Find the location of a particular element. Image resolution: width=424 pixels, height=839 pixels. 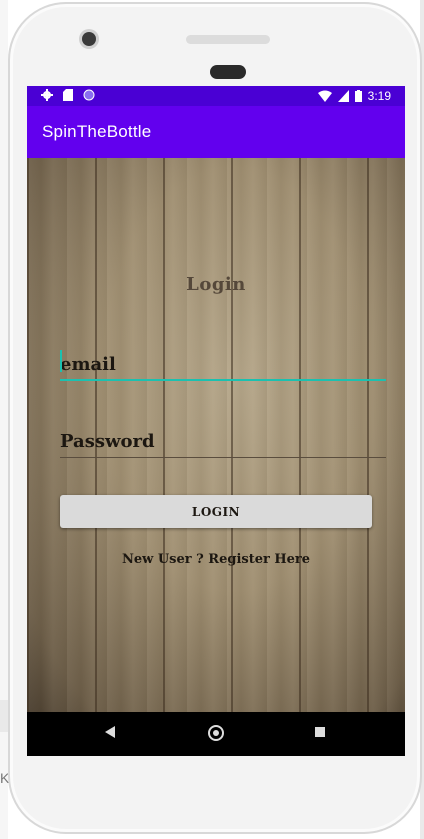

circle-icon is located at coordinates (89, 95).